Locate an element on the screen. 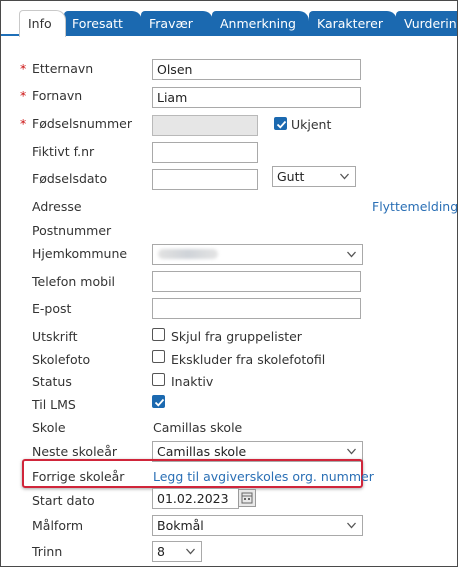 This screenshot has height=567, width=458. tab-label: Karakterer is located at coordinates (350, 23).